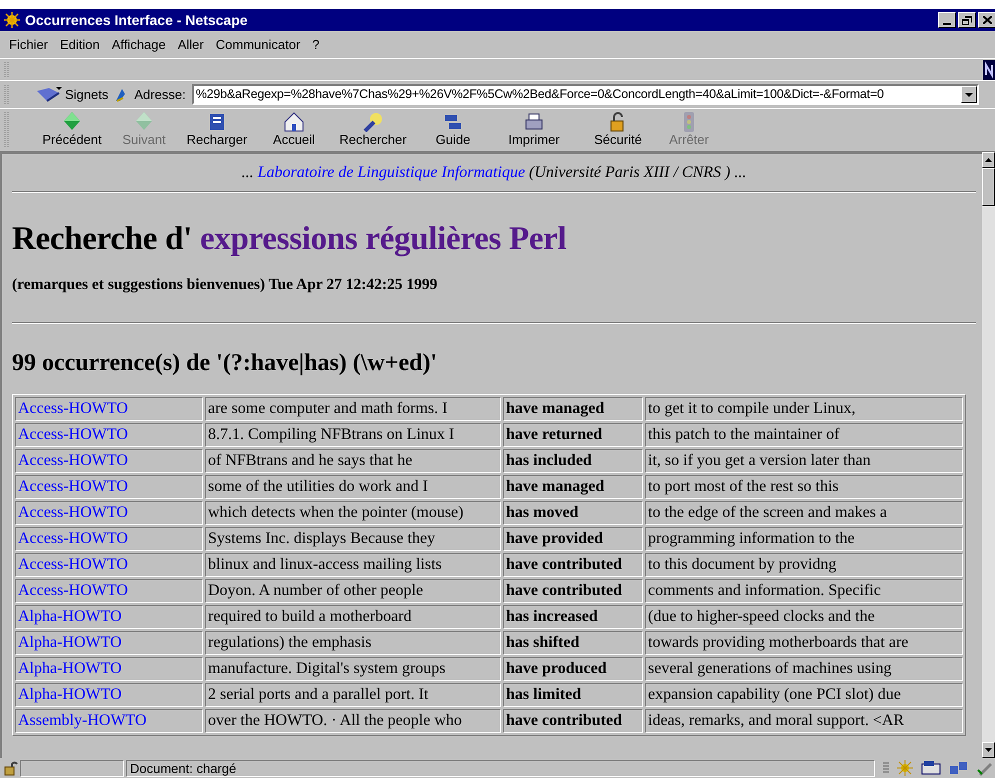  I want to click on status-text: Document: chargé, so click(183, 768).